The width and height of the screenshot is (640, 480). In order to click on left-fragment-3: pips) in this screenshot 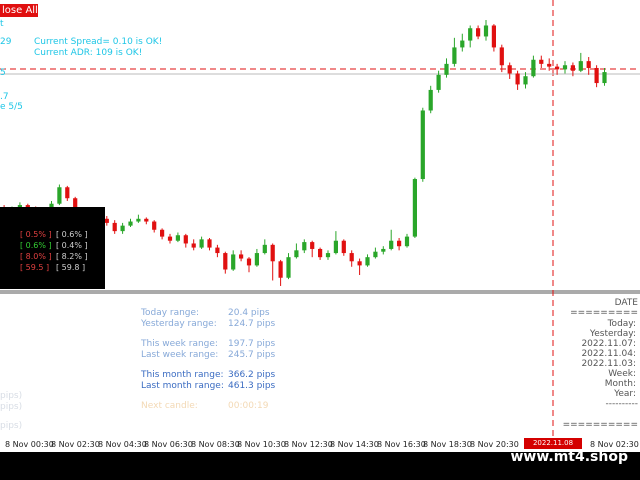, I will do `click(11, 426)`.